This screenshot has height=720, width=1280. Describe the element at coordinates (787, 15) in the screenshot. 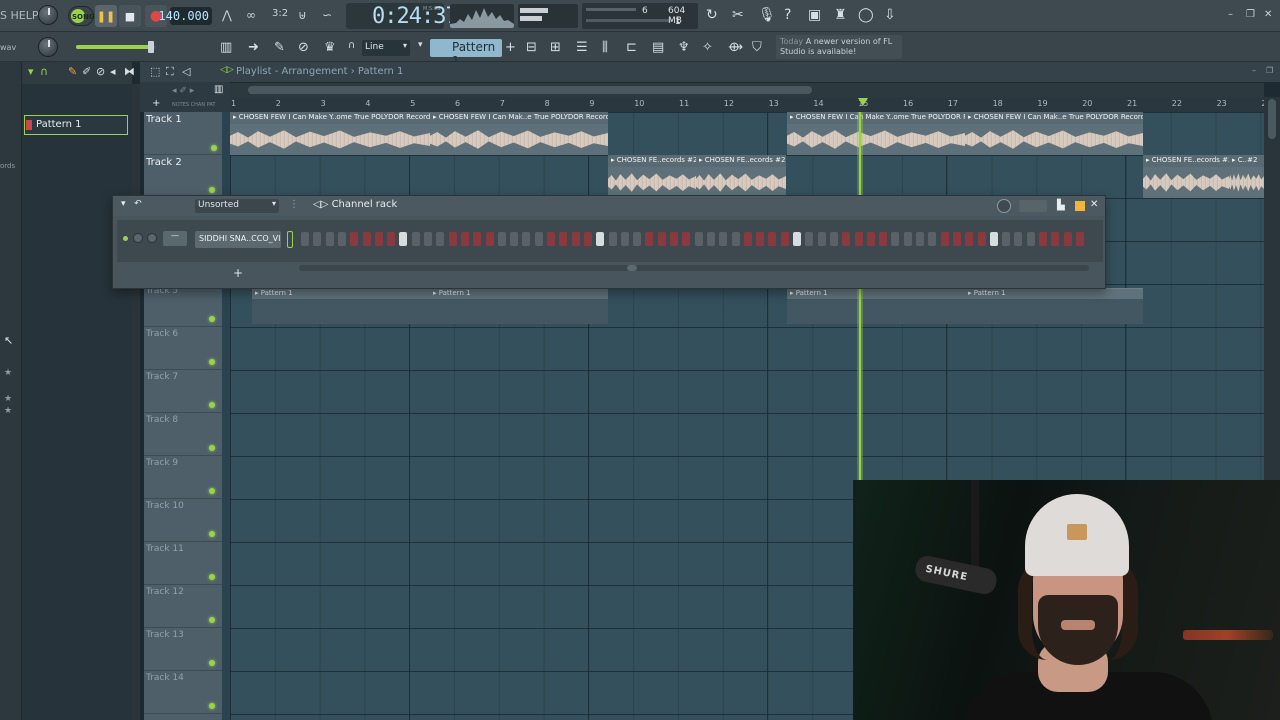

I see `help-icon: ?` at that location.